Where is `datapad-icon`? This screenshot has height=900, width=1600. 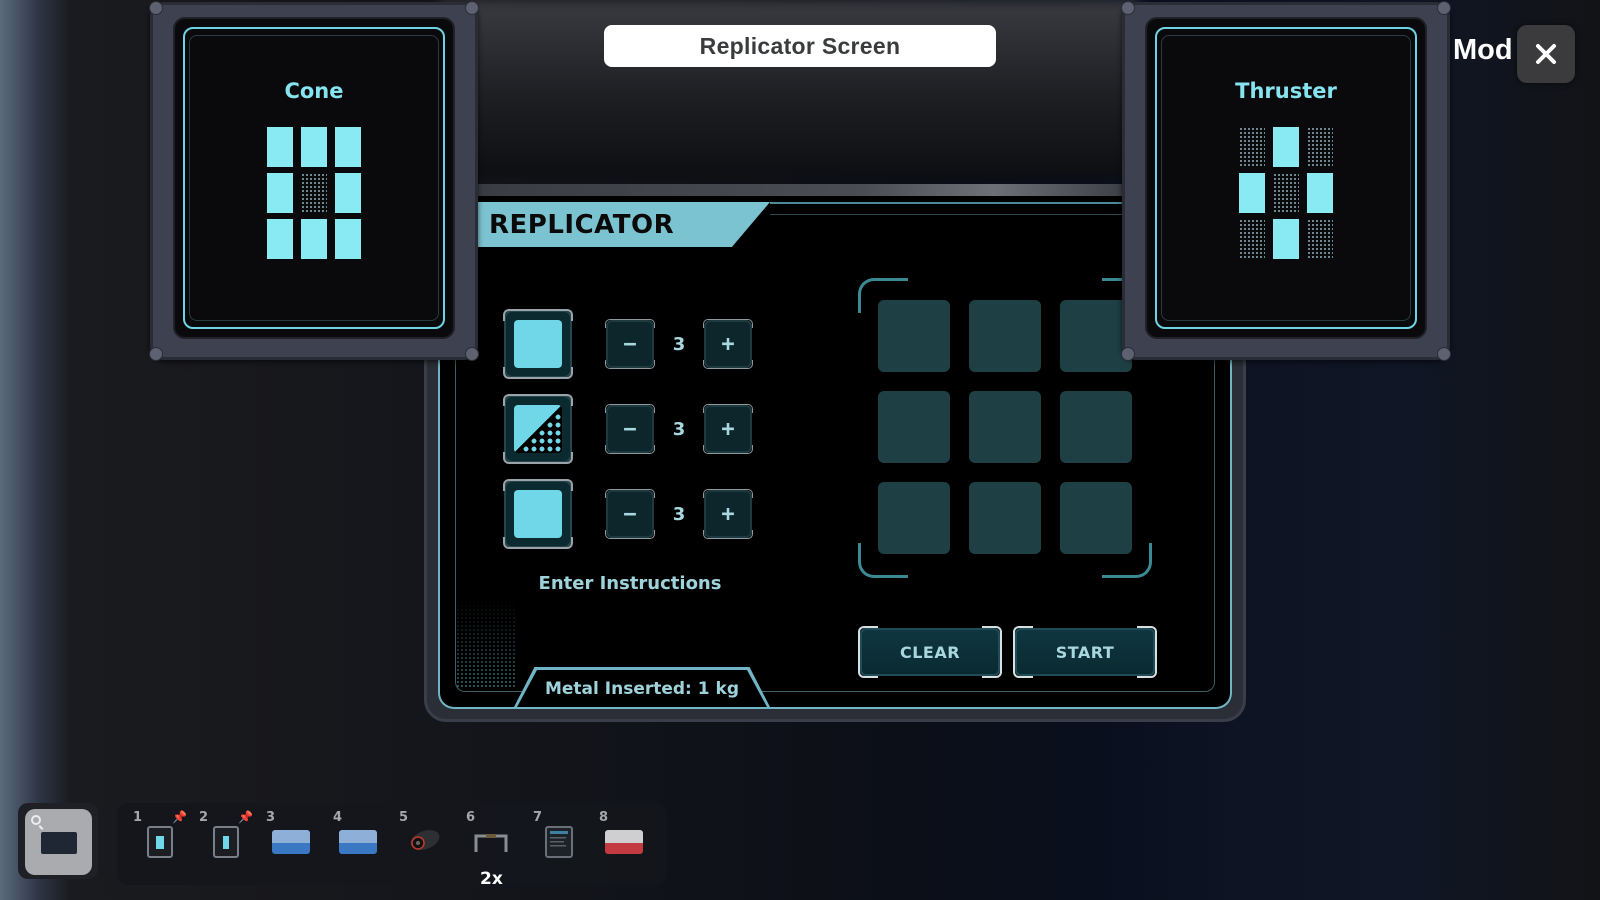
datapad-icon is located at coordinates (559, 844).